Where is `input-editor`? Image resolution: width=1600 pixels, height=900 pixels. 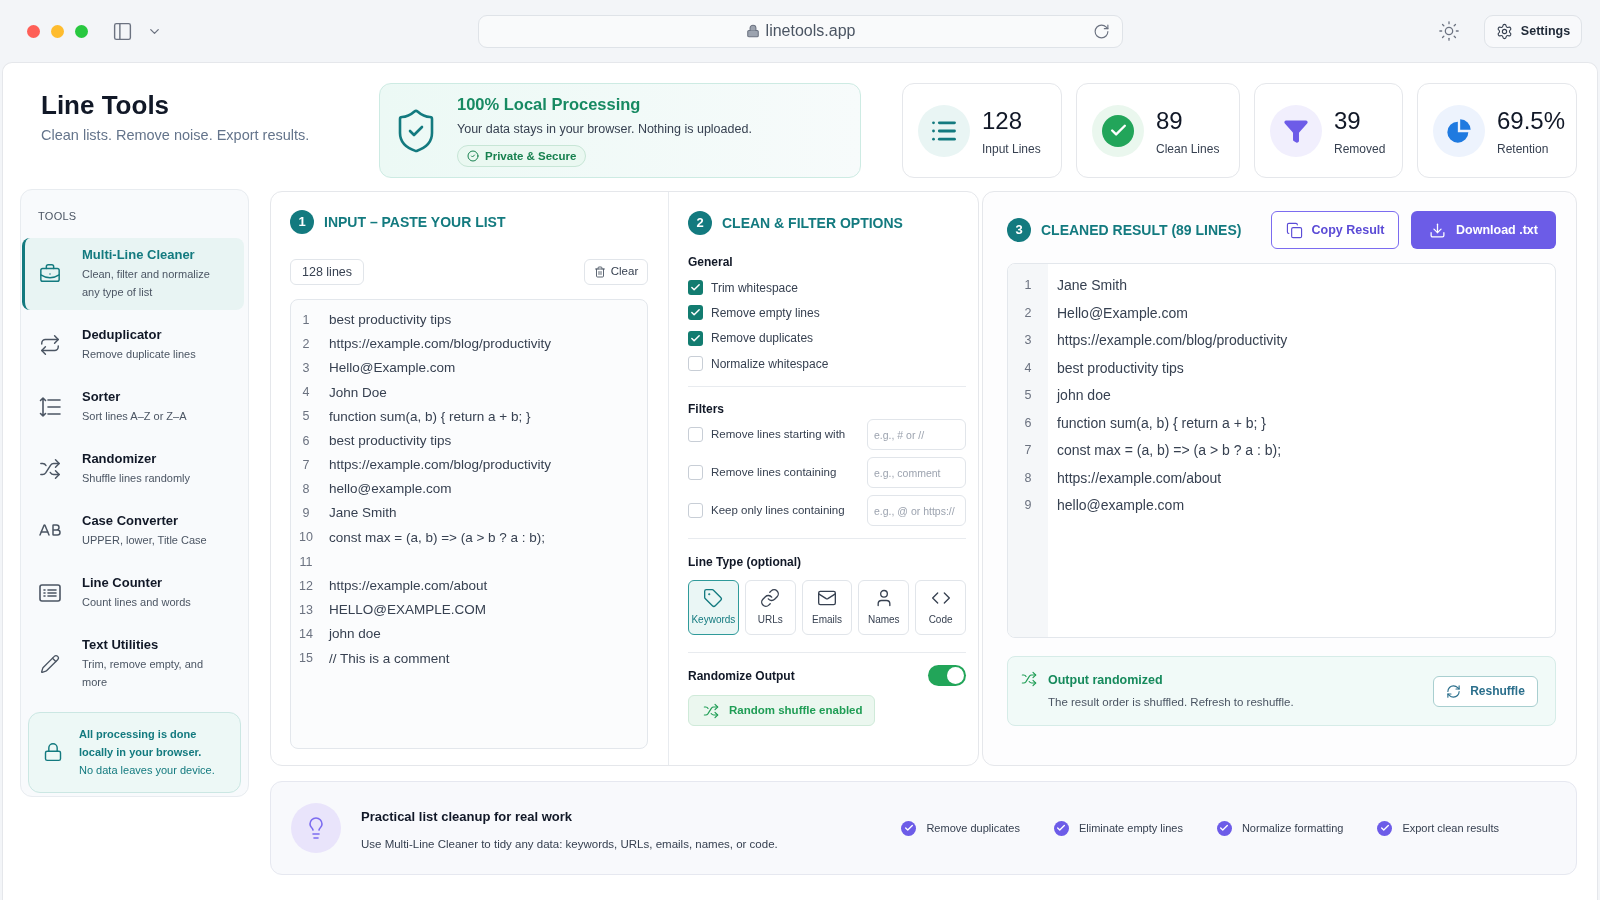 input-editor is located at coordinates (469, 524).